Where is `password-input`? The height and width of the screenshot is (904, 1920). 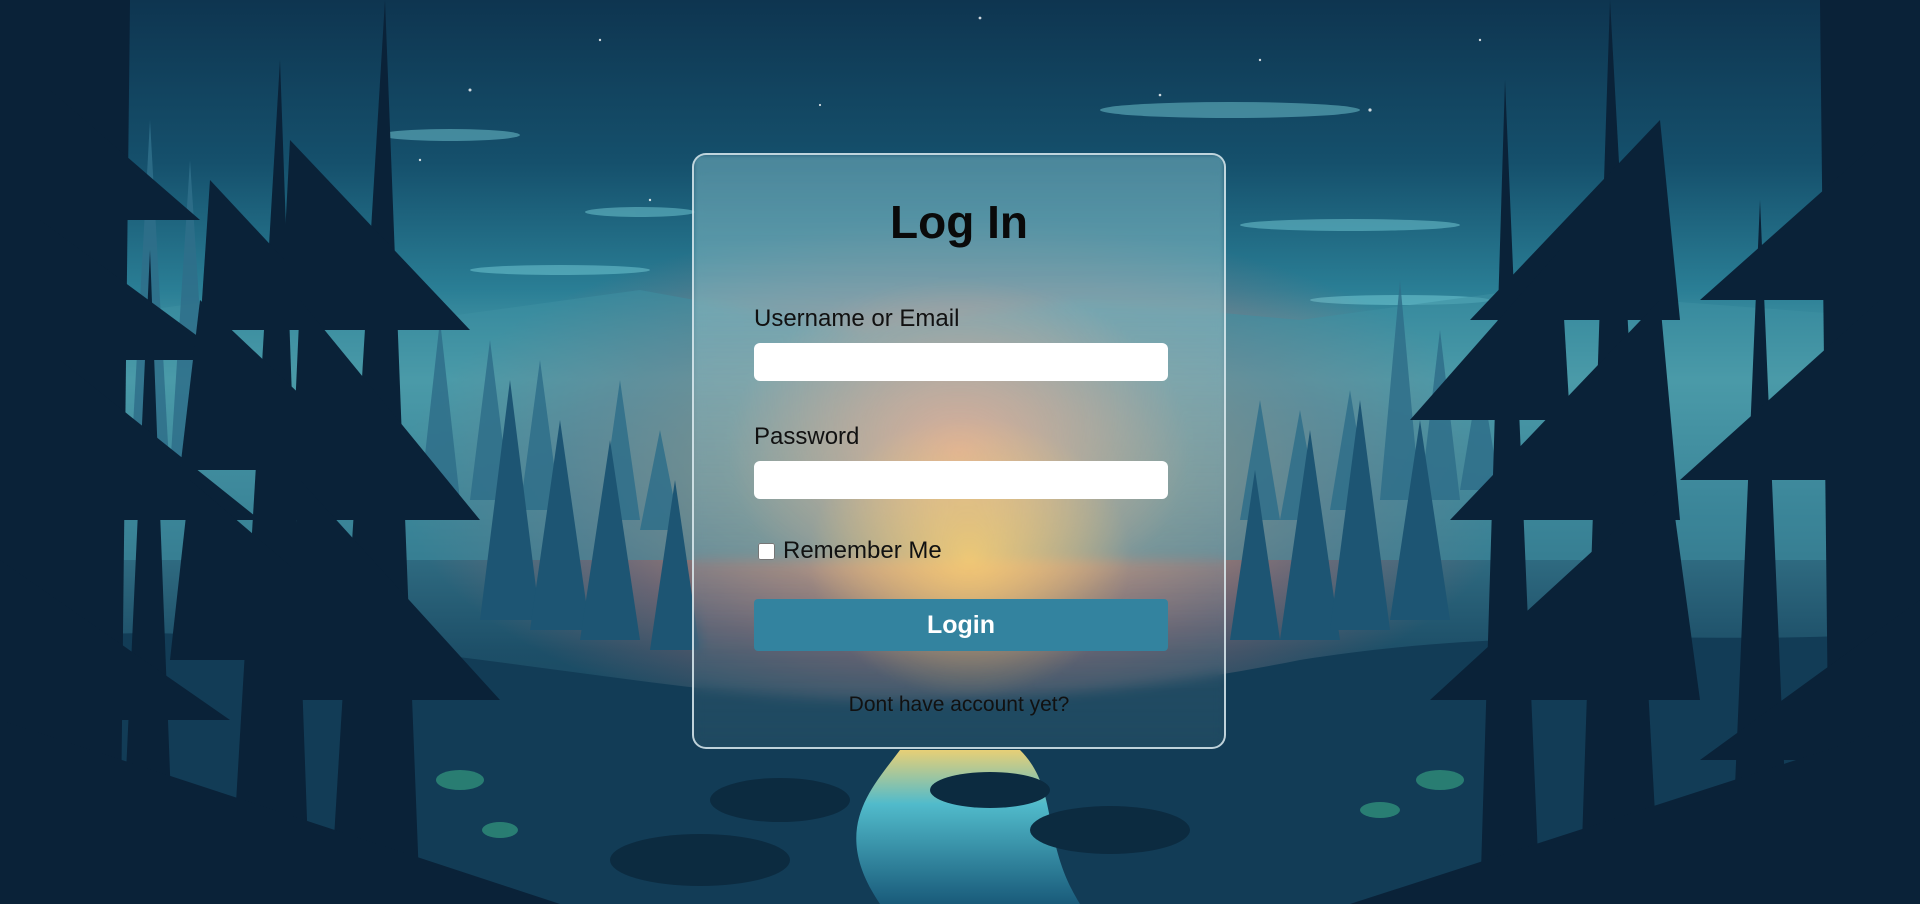 password-input is located at coordinates (961, 480).